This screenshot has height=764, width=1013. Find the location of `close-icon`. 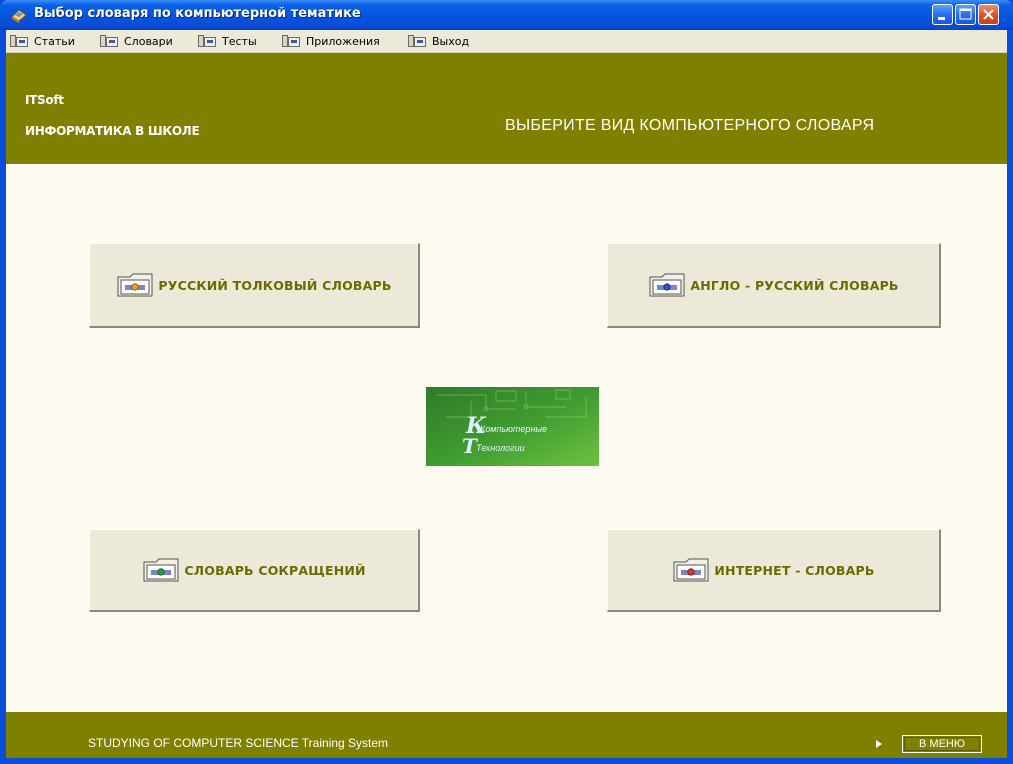

close-icon is located at coordinates (988, 14).